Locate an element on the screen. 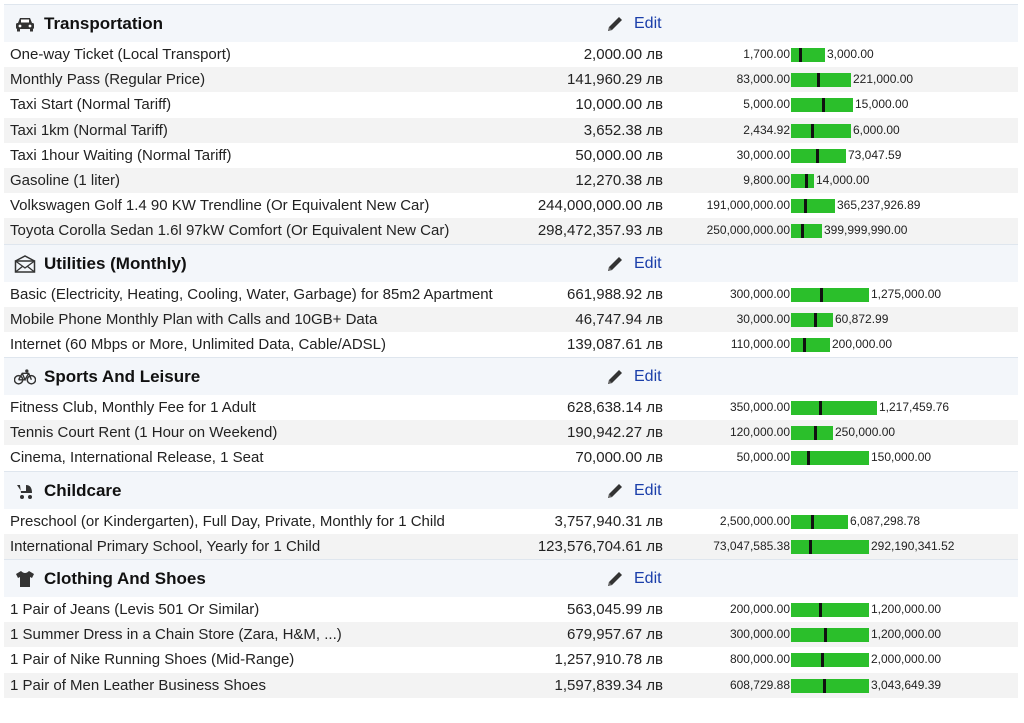 This screenshot has height=723, width=1024. item-price: 298,472,357.93 лв is located at coordinates (600, 231).